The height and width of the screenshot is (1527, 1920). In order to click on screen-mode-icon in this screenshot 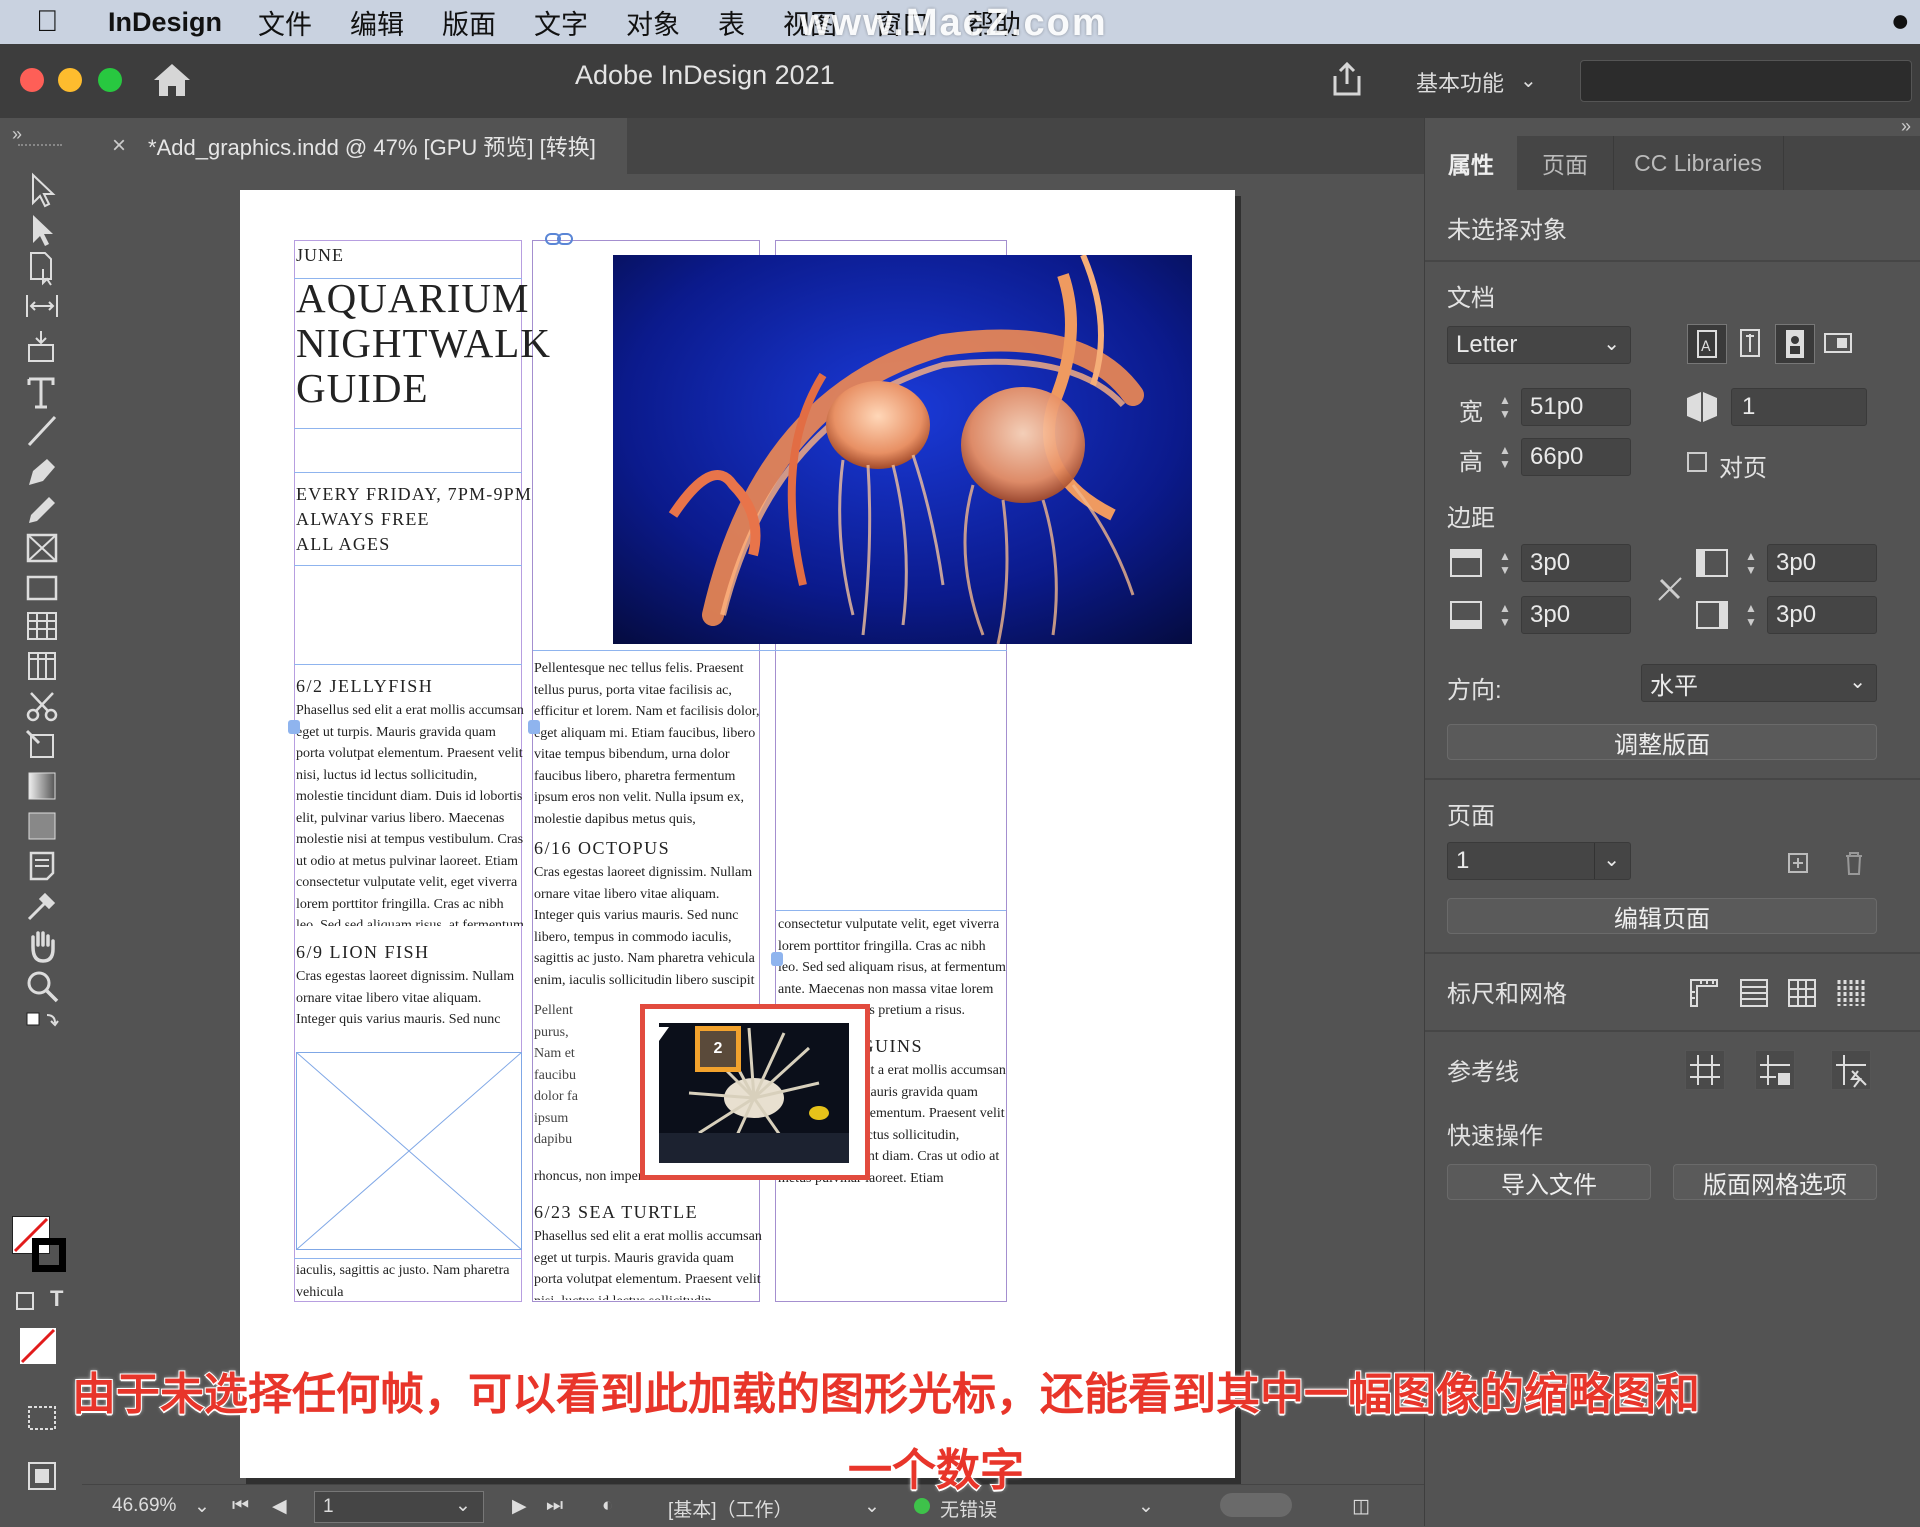, I will do `click(42, 1418)`.